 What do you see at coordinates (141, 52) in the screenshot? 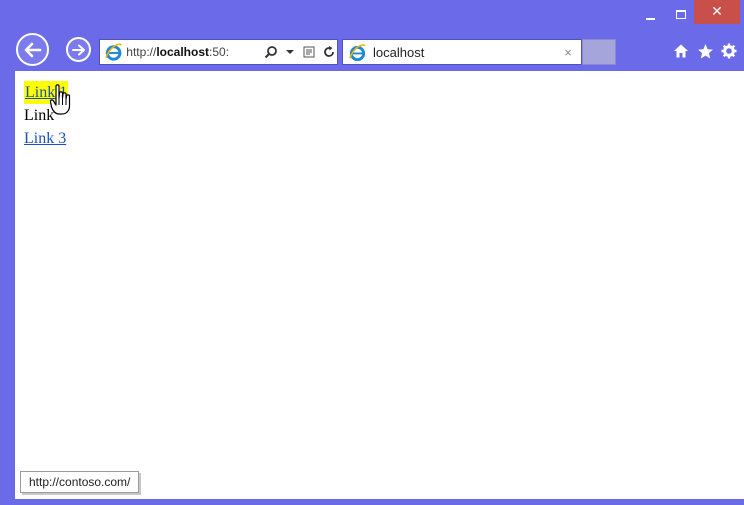
I see `url-scheme: http://` at bounding box center [141, 52].